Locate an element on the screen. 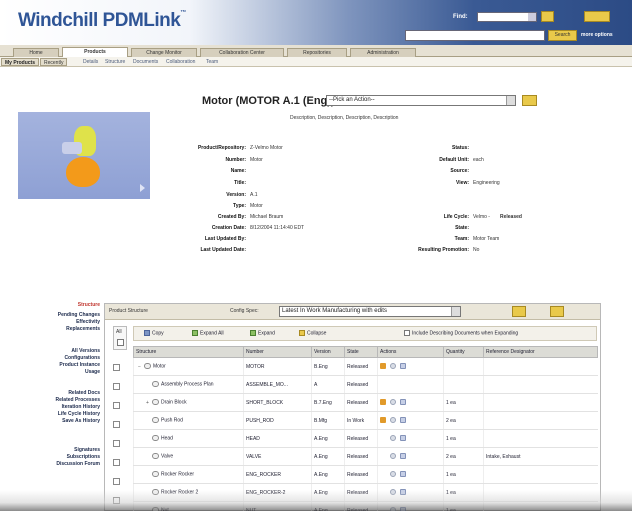 The height and width of the screenshot is (511, 632). part-name: Push Rod is located at coordinates (172, 421).